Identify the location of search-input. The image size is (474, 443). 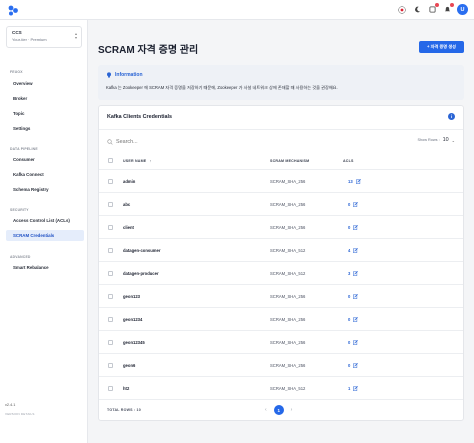
(186, 142).